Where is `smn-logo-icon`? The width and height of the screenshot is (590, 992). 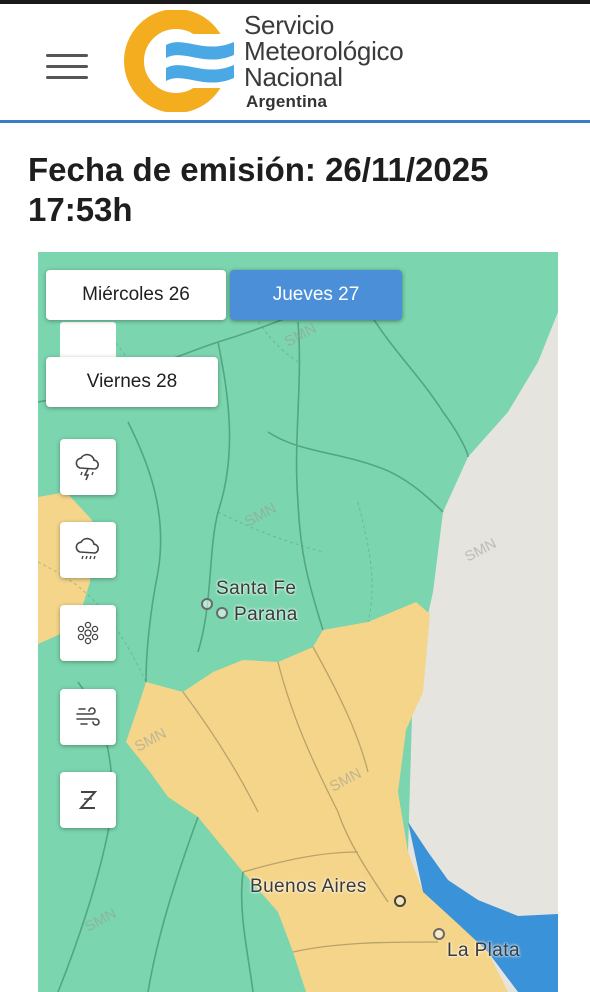 smn-logo-icon is located at coordinates (181, 61).